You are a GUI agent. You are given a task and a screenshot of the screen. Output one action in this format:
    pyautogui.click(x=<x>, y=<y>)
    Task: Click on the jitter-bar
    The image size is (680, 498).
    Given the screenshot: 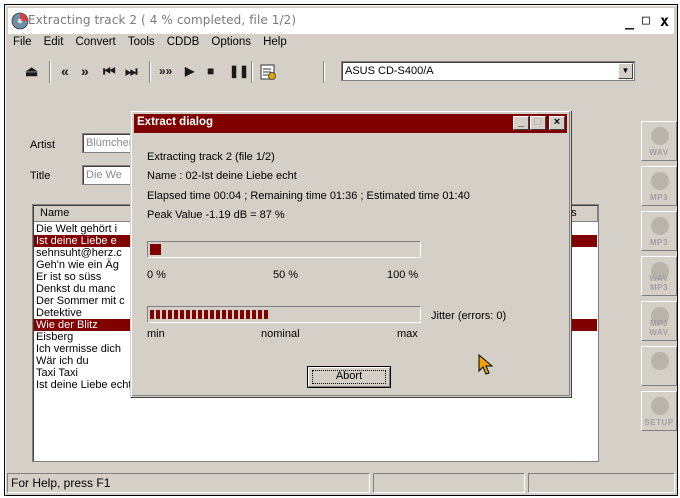 What is the action you would take?
    pyautogui.click(x=284, y=314)
    